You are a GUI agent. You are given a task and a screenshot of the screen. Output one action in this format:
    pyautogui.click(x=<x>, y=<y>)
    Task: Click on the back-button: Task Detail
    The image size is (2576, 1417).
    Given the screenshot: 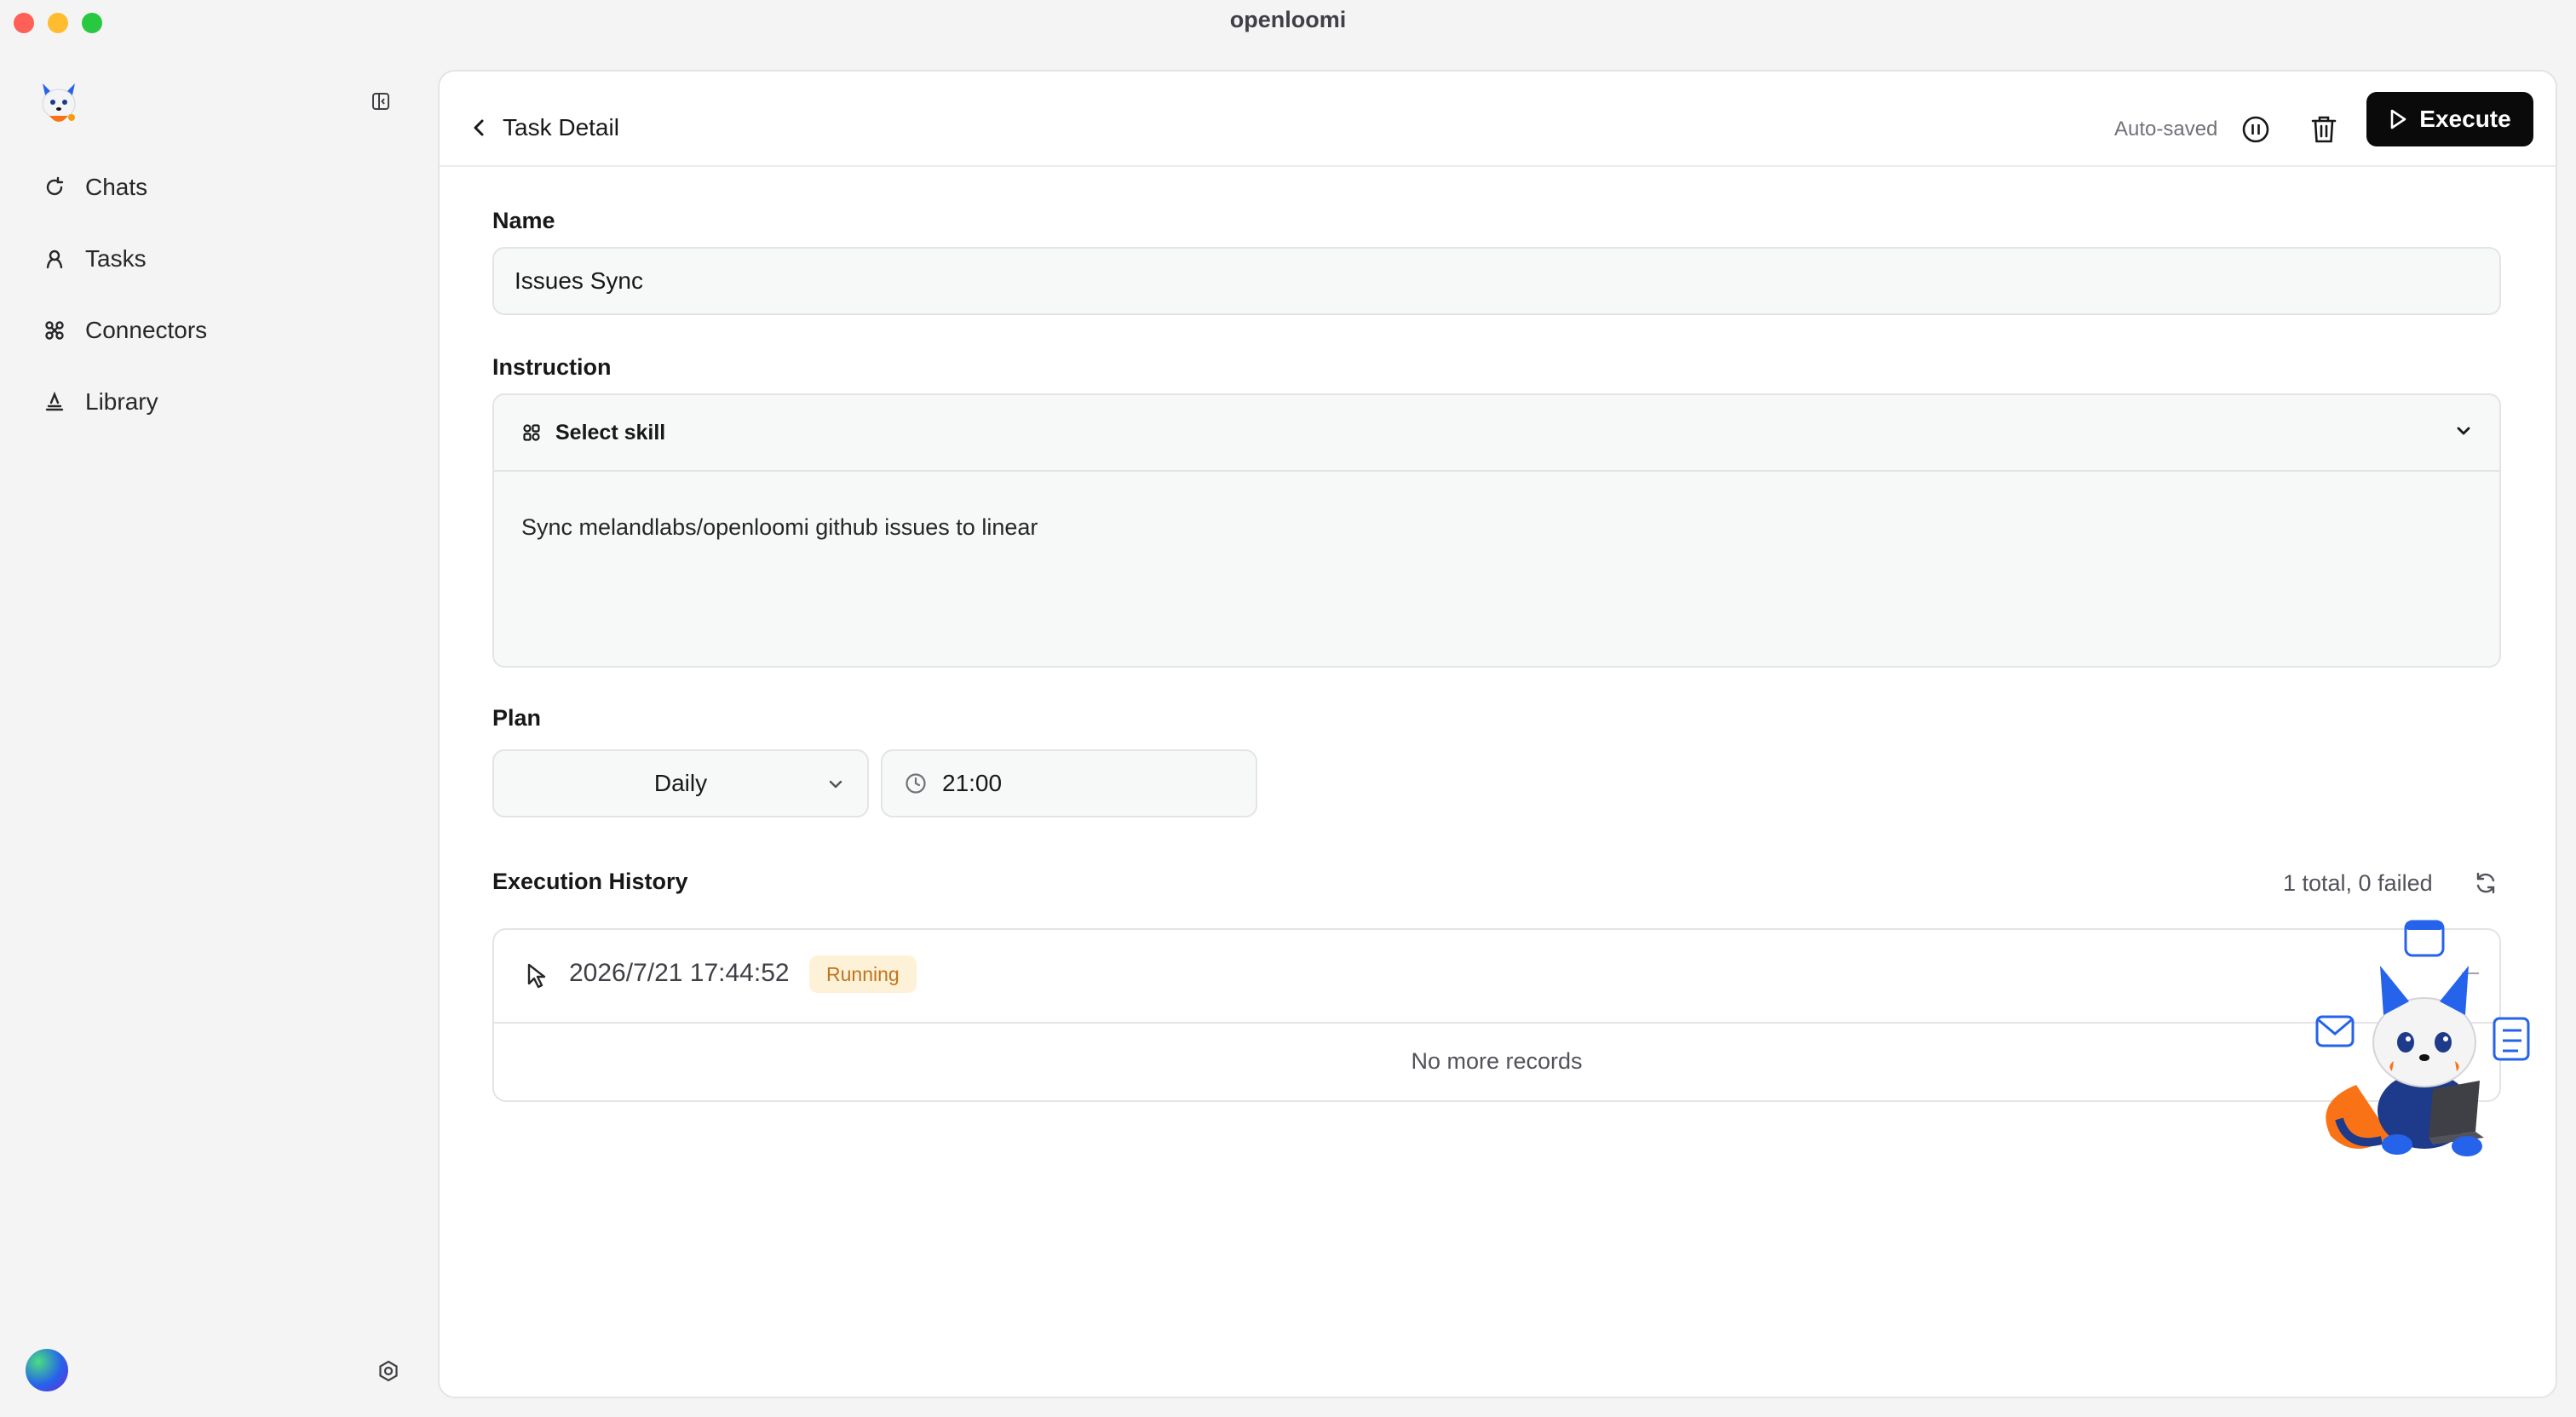 What is the action you would take?
    pyautogui.click(x=545, y=128)
    